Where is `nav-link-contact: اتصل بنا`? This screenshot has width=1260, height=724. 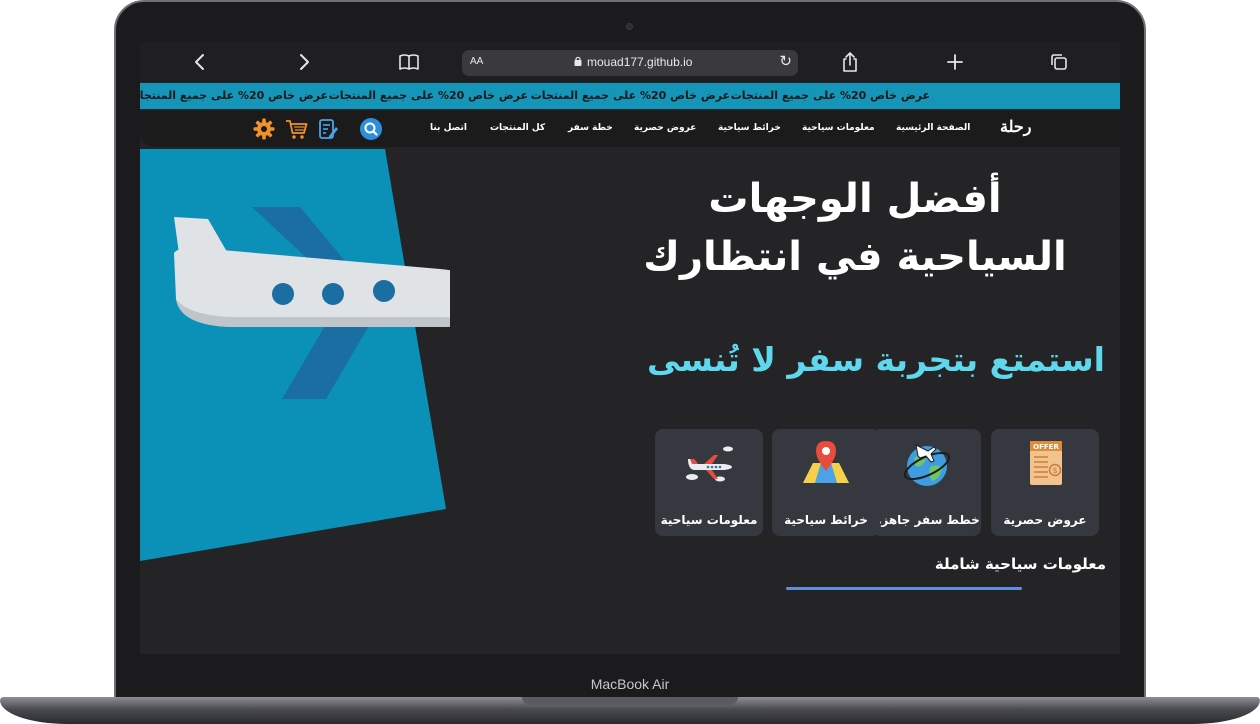
nav-link-contact: اتصل بنا is located at coordinates (448, 128).